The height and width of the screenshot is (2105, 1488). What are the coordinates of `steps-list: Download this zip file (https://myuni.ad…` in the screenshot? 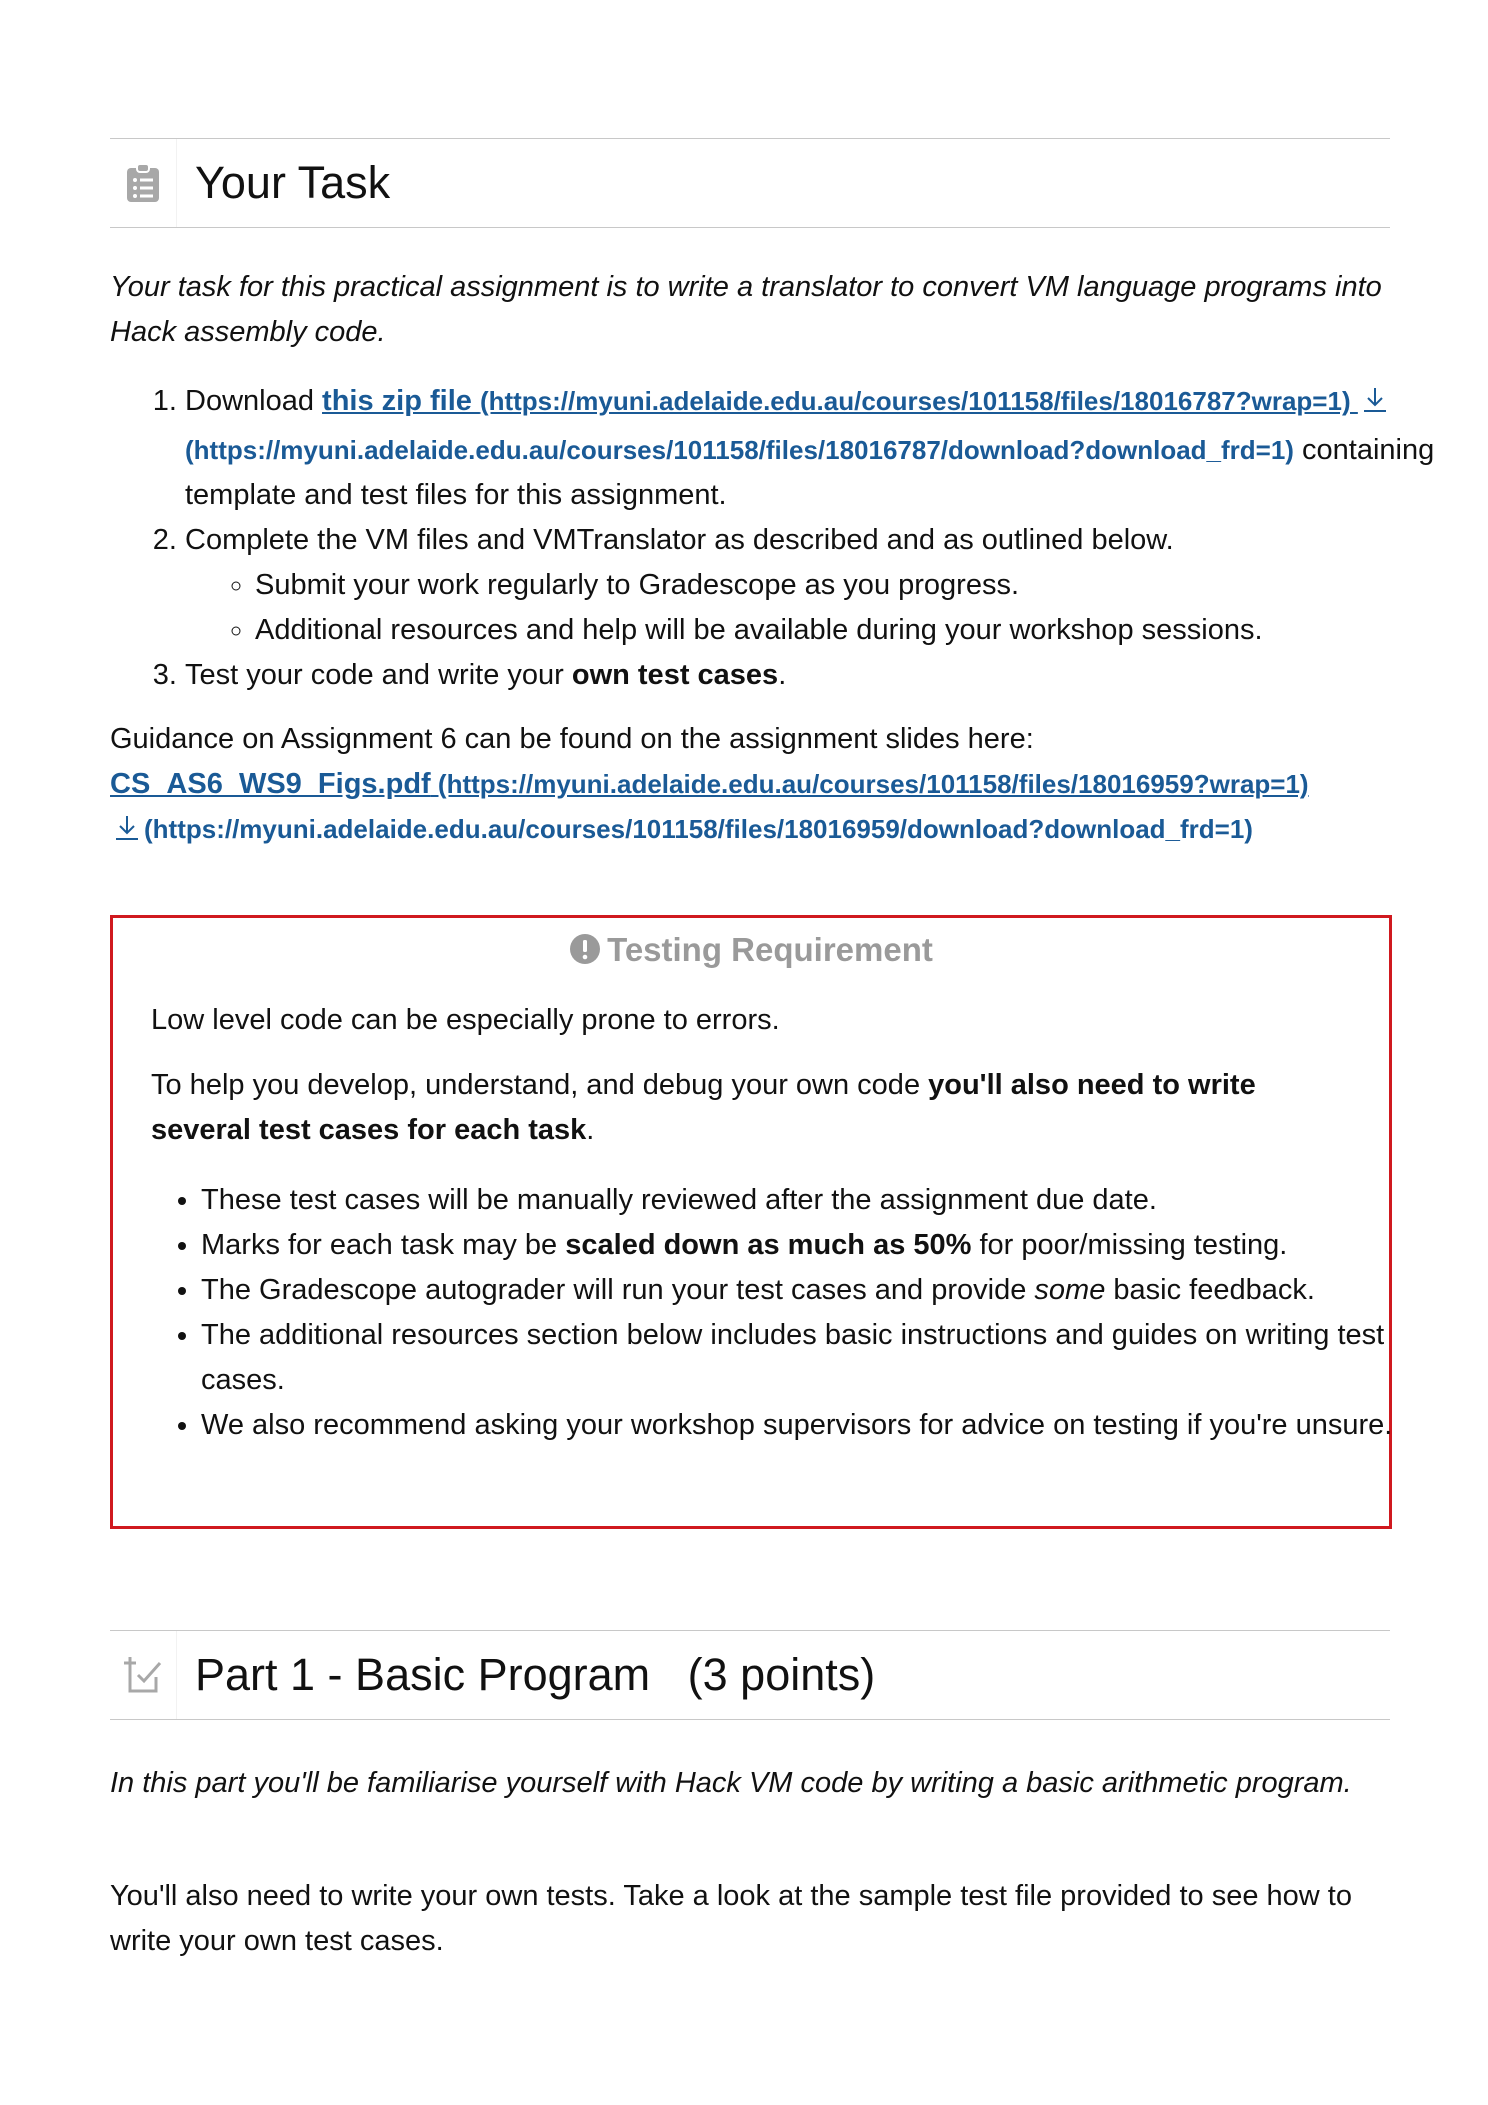 It's located at (787, 538).